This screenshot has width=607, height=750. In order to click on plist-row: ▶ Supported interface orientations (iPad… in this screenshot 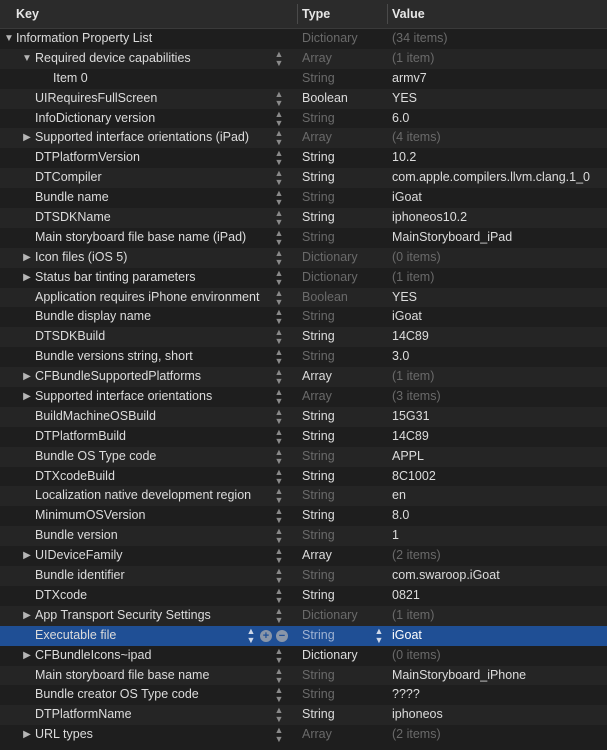, I will do `click(303, 138)`.